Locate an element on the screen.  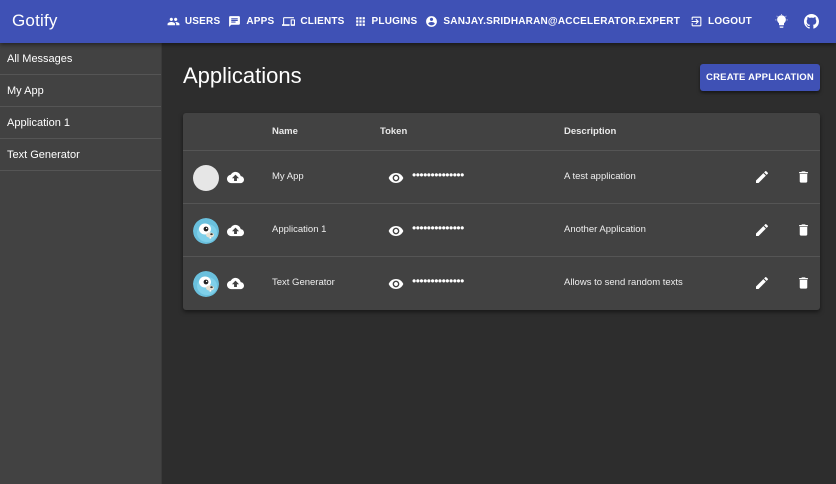
nav-plugins-label: PLUGINS is located at coordinates (394, 21).